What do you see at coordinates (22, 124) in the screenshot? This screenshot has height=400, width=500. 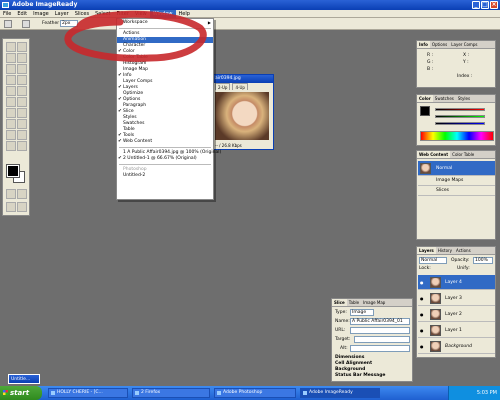 I see `notes-tool-icon` at bounding box center [22, 124].